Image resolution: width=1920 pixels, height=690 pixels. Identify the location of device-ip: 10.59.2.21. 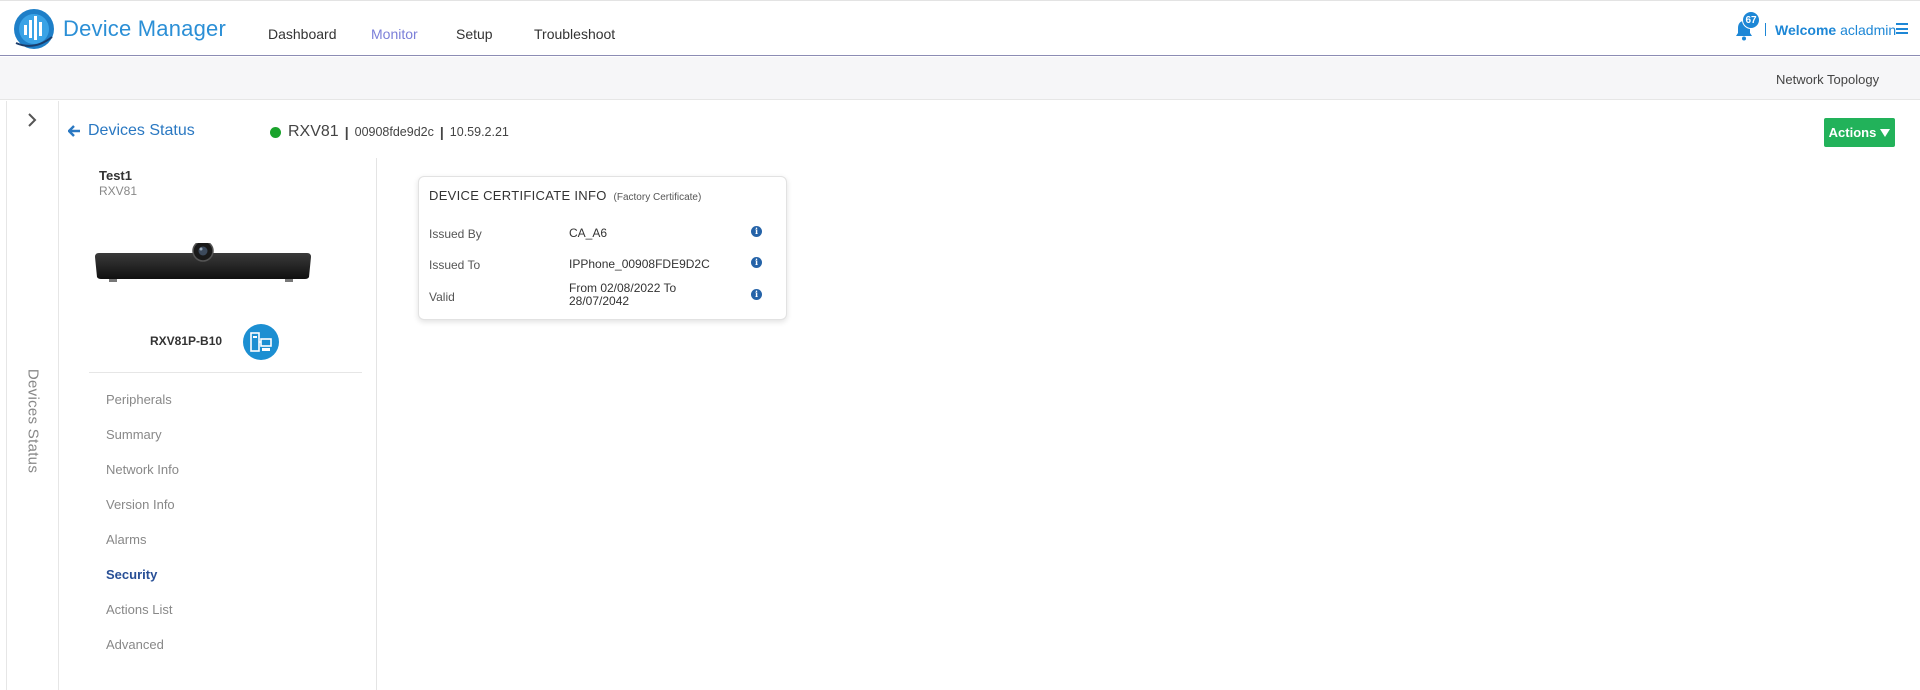
(479, 132).